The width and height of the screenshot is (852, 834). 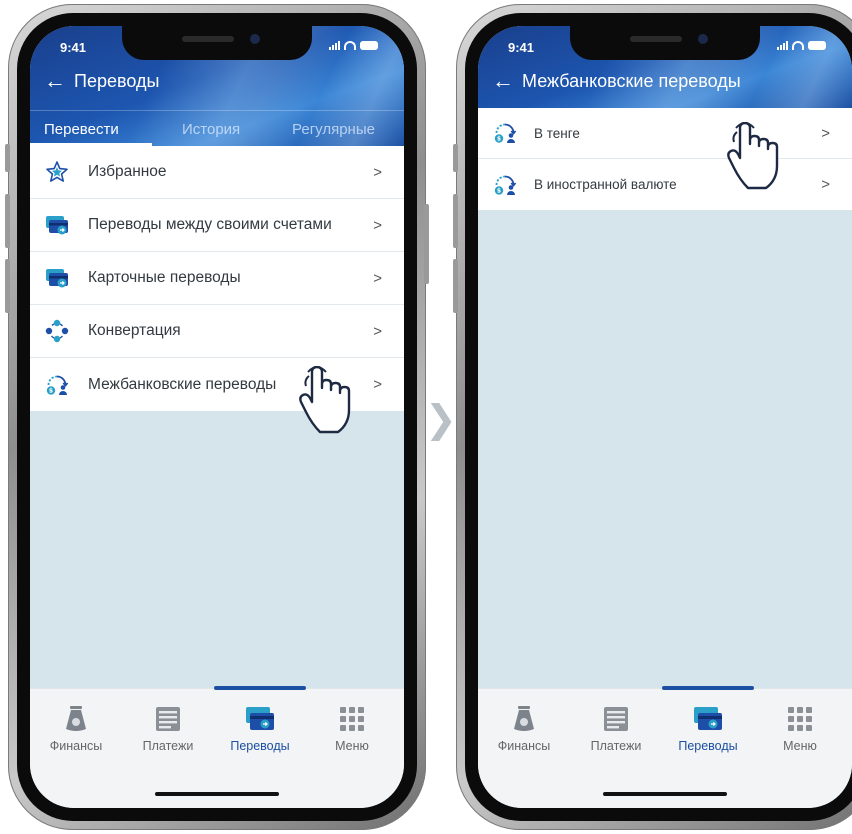 What do you see at coordinates (57, 225) in the screenshot?
I see `cards-transfer-icon` at bounding box center [57, 225].